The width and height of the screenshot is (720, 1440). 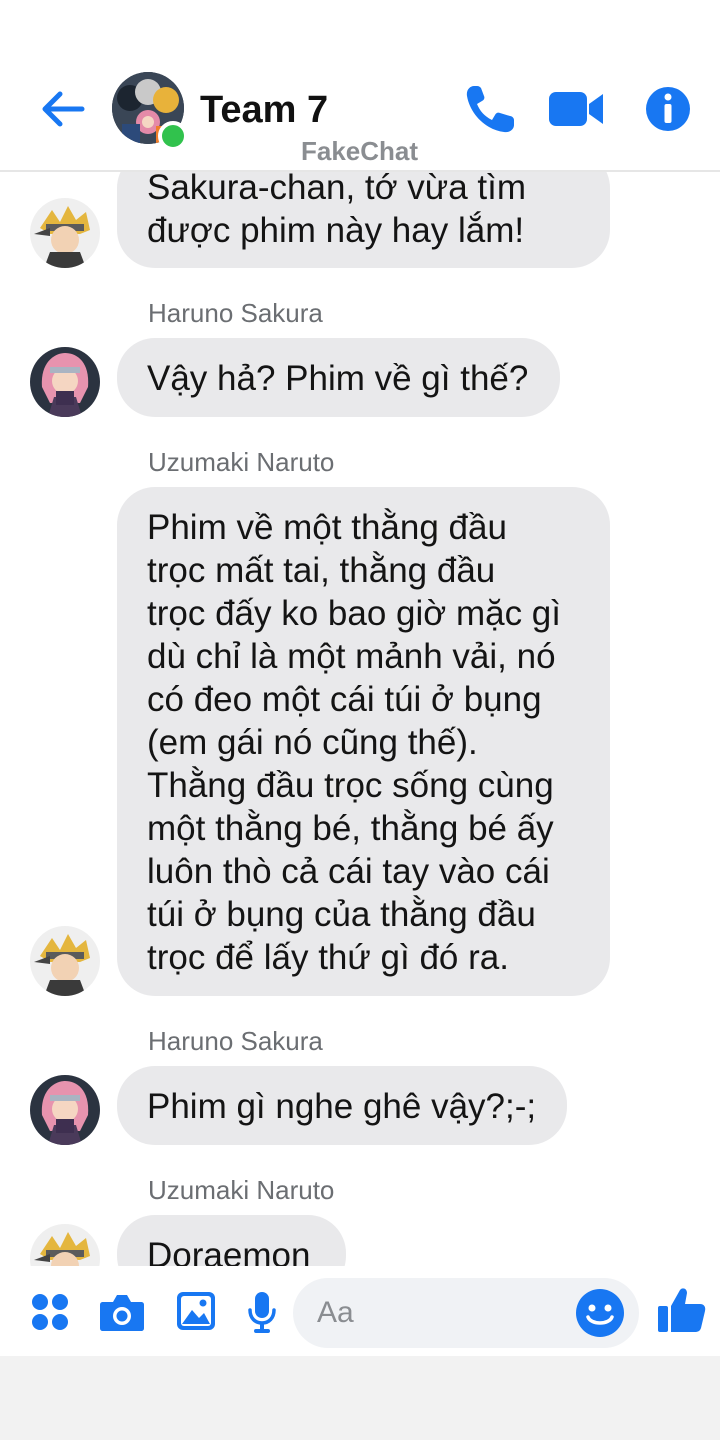 I want to click on info-icon, so click(x=668, y=109).